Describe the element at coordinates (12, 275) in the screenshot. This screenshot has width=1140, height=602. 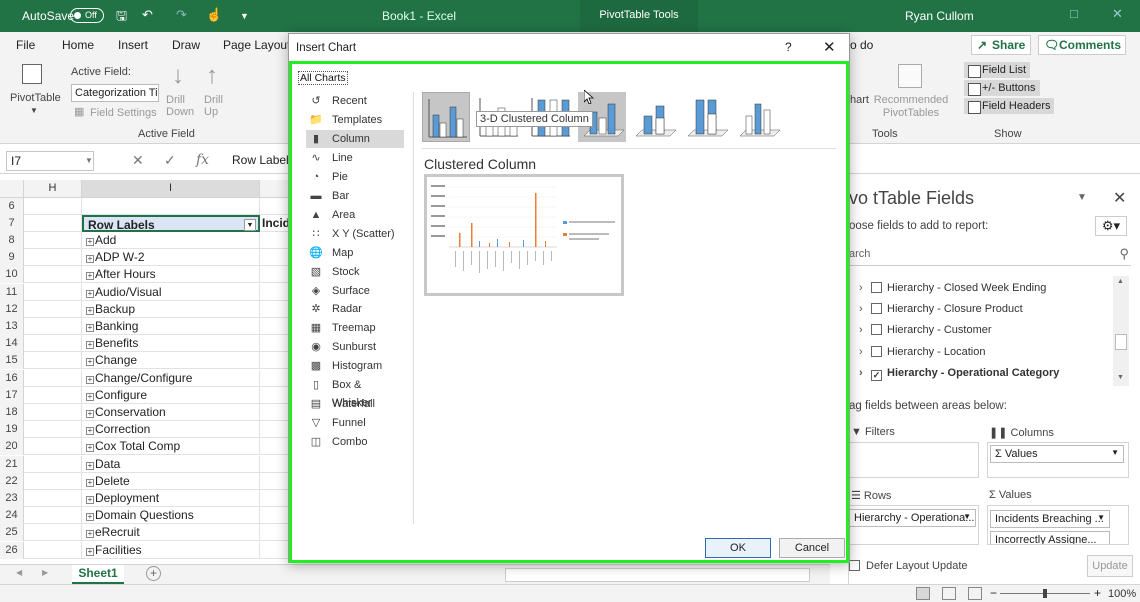
I see `row-number: 10` at that location.